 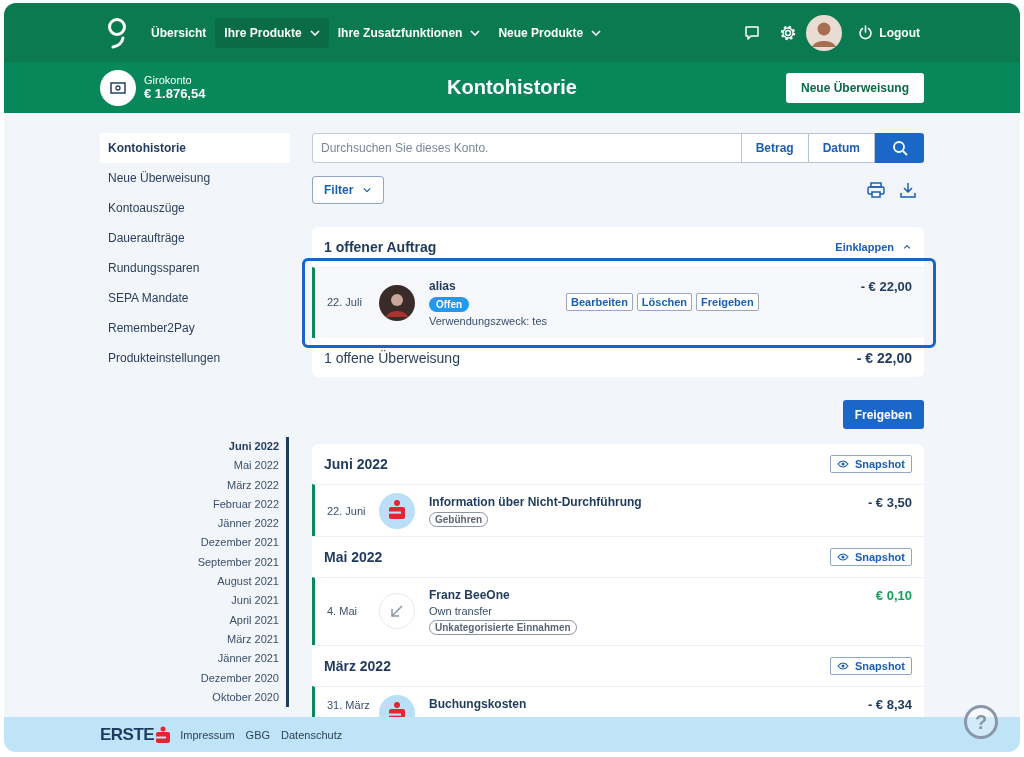 What do you see at coordinates (258, 734) in the screenshot?
I see `footer-link: GBG` at bounding box center [258, 734].